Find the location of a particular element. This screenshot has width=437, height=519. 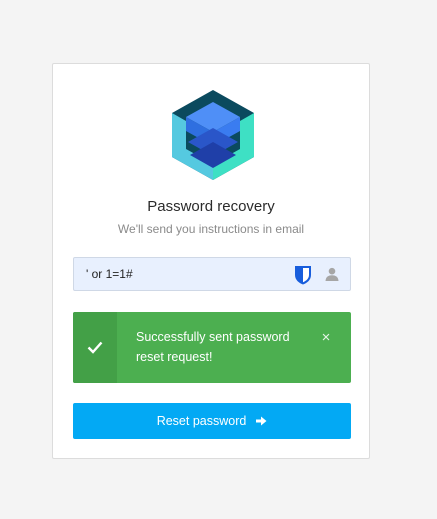

check-icon is located at coordinates (95, 347).